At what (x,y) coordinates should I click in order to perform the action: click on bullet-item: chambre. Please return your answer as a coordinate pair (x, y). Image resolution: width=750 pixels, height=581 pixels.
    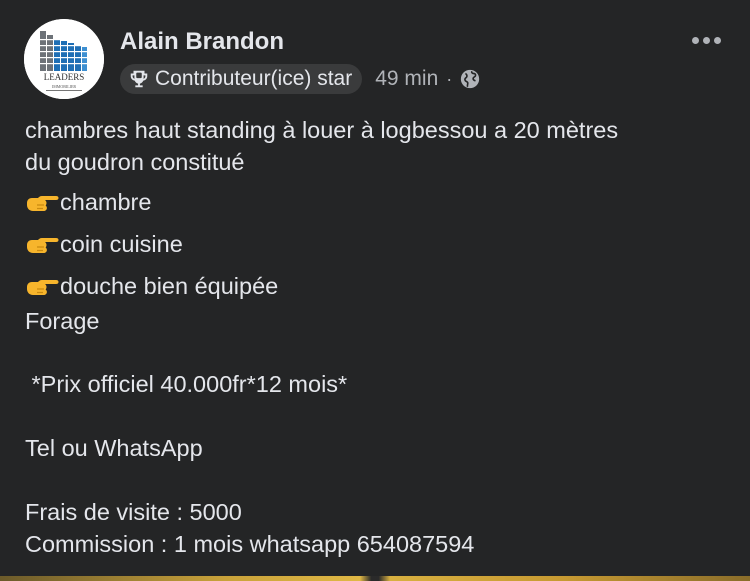
    Looking at the image, I should click on (88, 202).